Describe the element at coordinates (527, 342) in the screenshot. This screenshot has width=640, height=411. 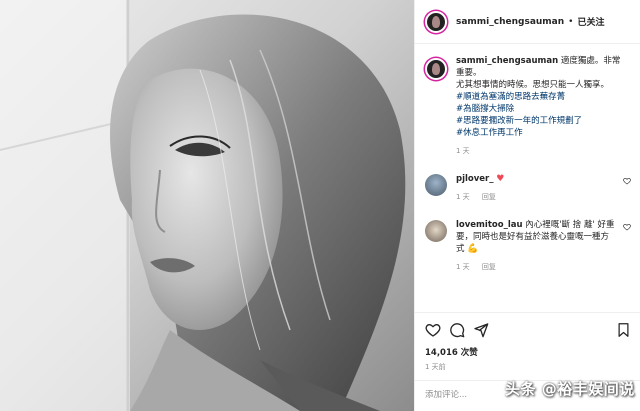
I see `post-actions: 14,016 次赞 1 天前` at that location.